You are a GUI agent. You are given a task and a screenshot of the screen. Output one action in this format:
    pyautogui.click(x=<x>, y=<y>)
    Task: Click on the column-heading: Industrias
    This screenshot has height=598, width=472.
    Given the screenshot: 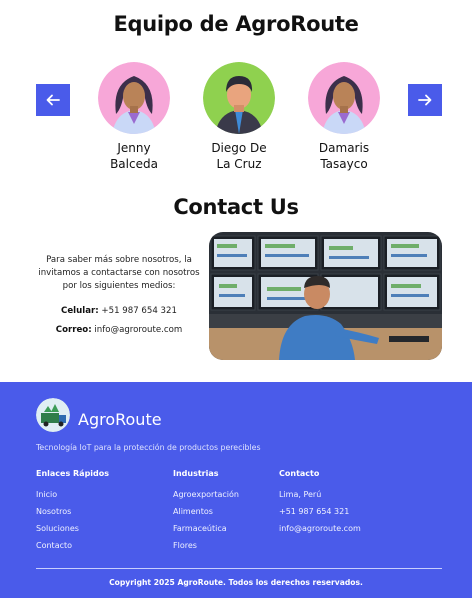 What is the action you would take?
    pyautogui.click(x=196, y=473)
    